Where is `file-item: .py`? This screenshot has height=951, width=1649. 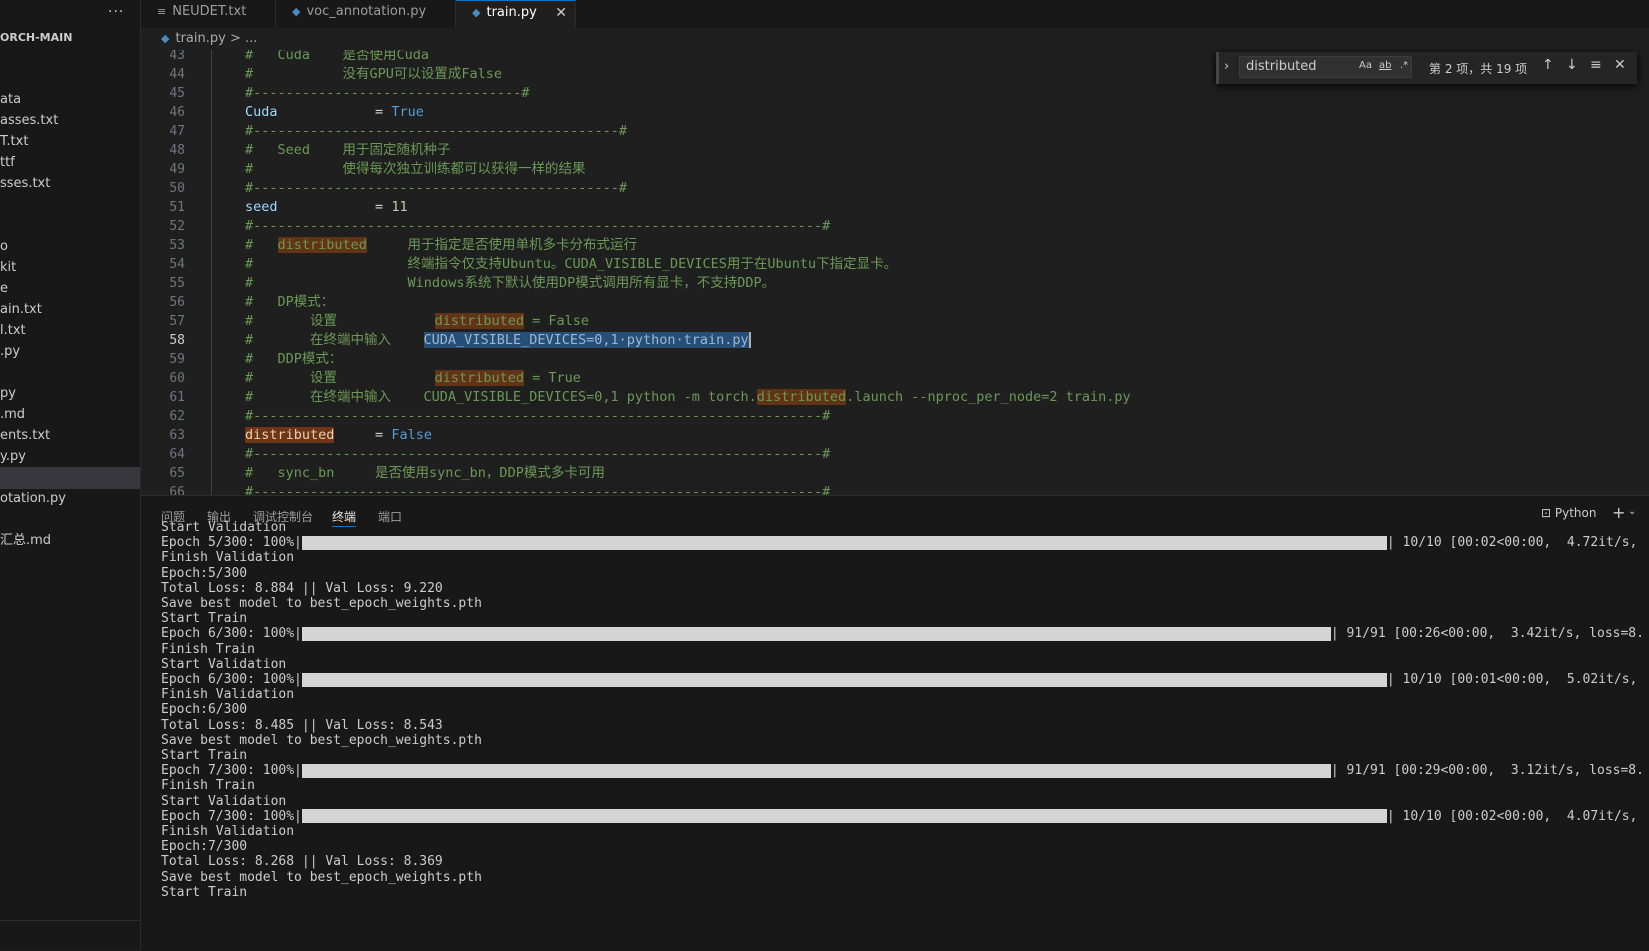 file-item: .py is located at coordinates (70, 352).